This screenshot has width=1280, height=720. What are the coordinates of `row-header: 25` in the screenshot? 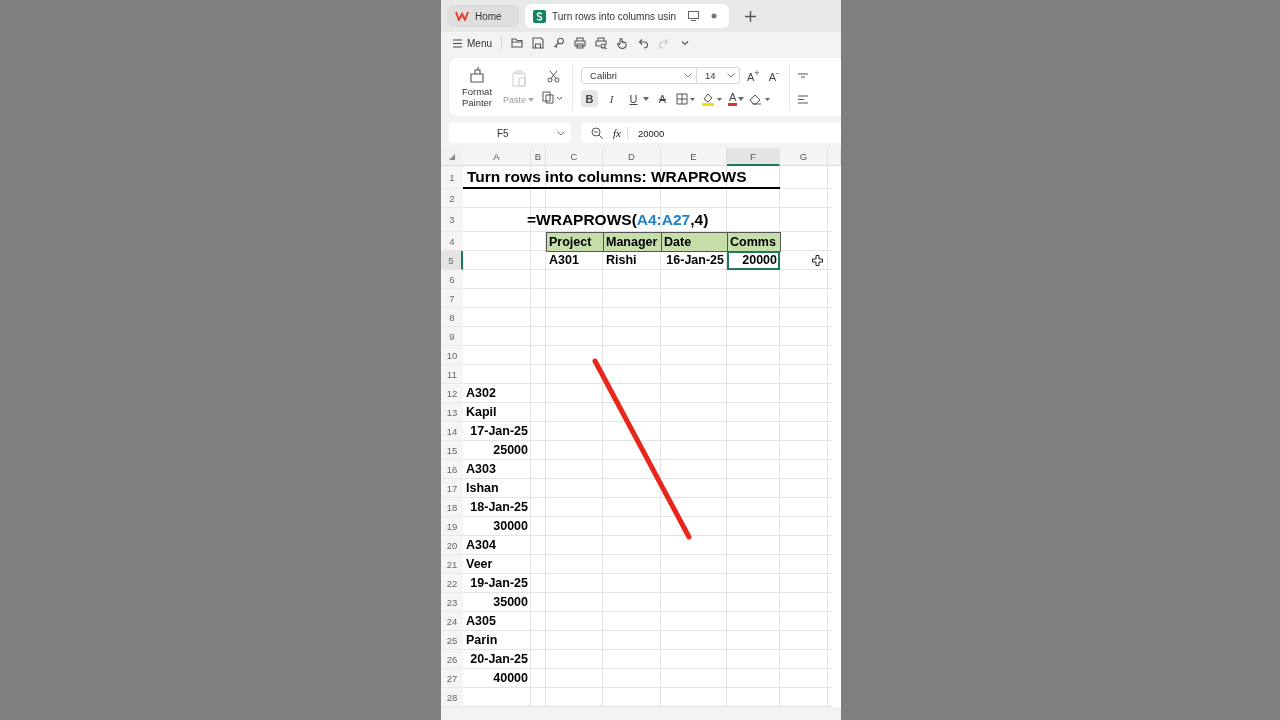 It's located at (452, 640).